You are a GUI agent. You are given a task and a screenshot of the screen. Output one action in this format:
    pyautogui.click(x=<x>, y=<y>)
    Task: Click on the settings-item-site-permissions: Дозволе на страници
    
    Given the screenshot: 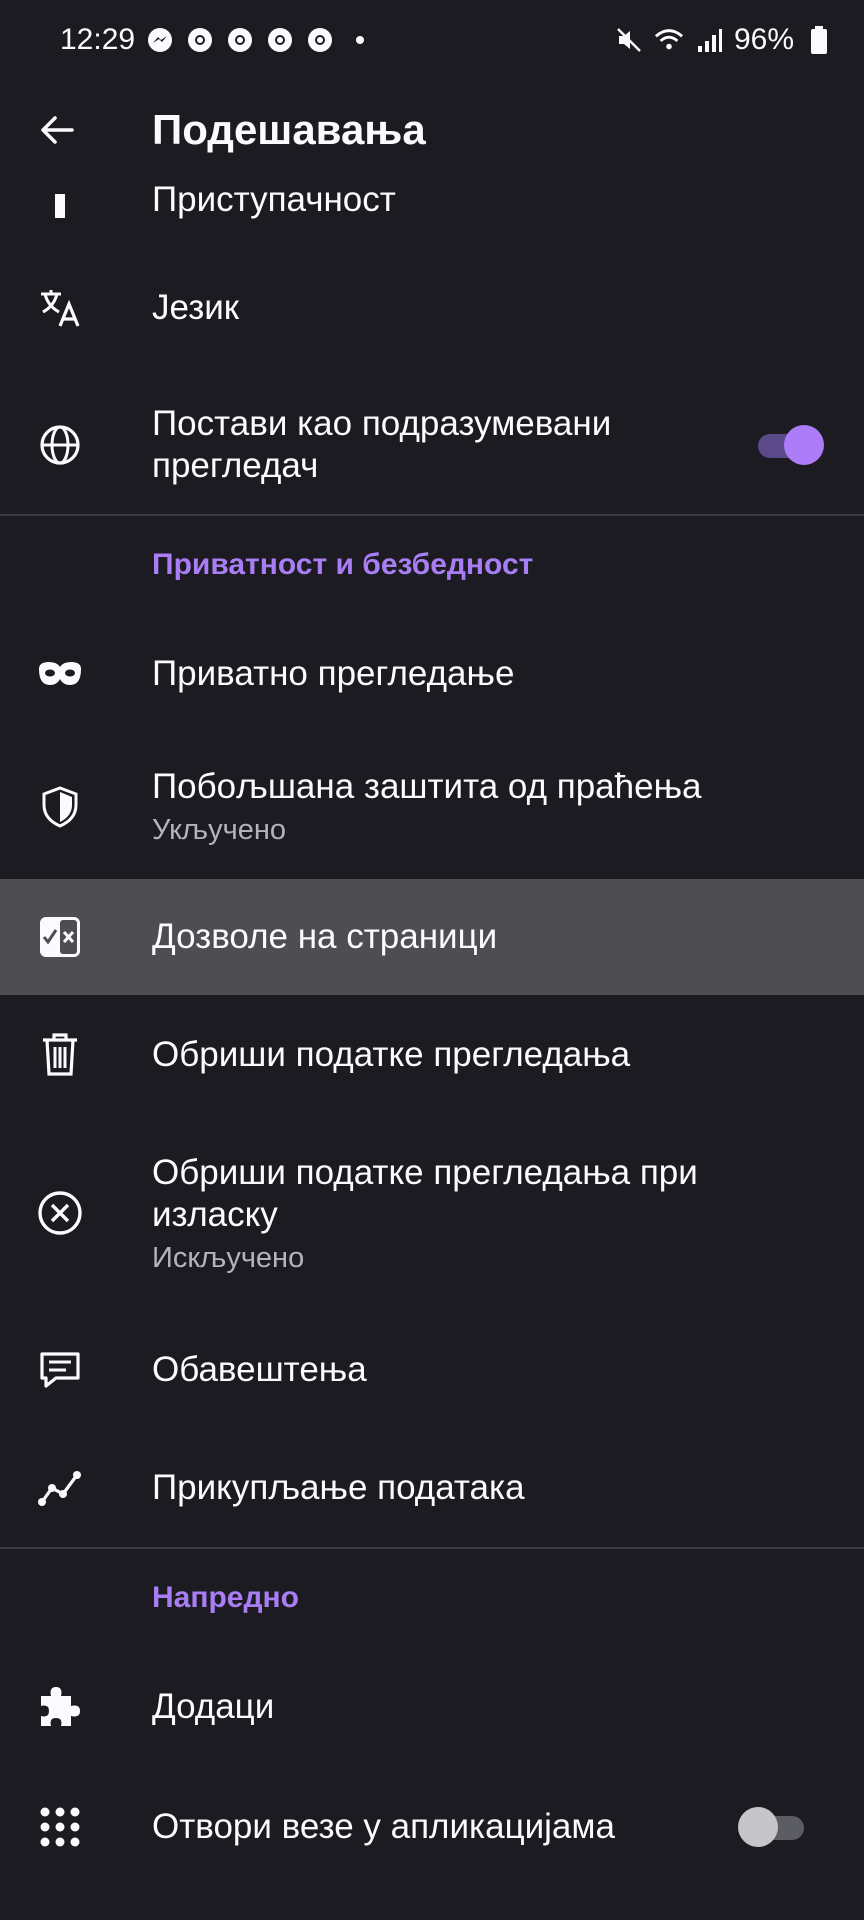 What is the action you would take?
    pyautogui.click(x=432, y=937)
    